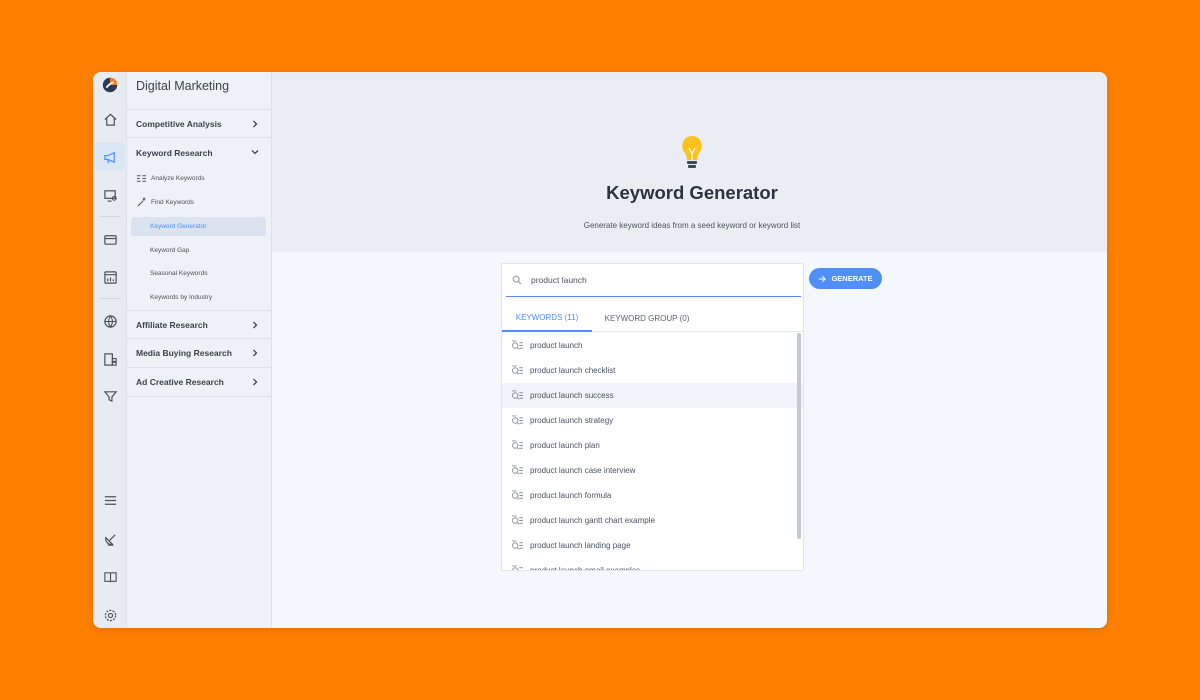 The height and width of the screenshot is (700, 1200). I want to click on result-tabs: KEYWORDS (11) KEYWORD GROUP (0), so click(652, 318).